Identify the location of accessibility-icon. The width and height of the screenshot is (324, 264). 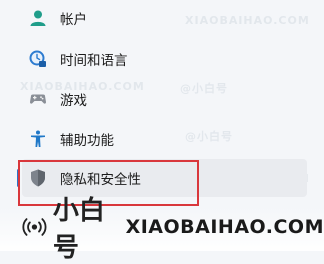
(38, 138).